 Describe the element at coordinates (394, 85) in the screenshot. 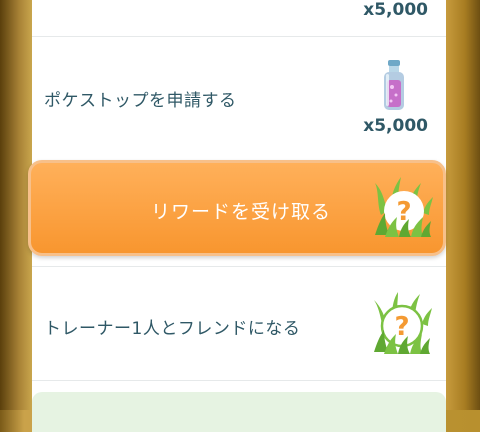

I see `stardust-potion-icon` at that location.